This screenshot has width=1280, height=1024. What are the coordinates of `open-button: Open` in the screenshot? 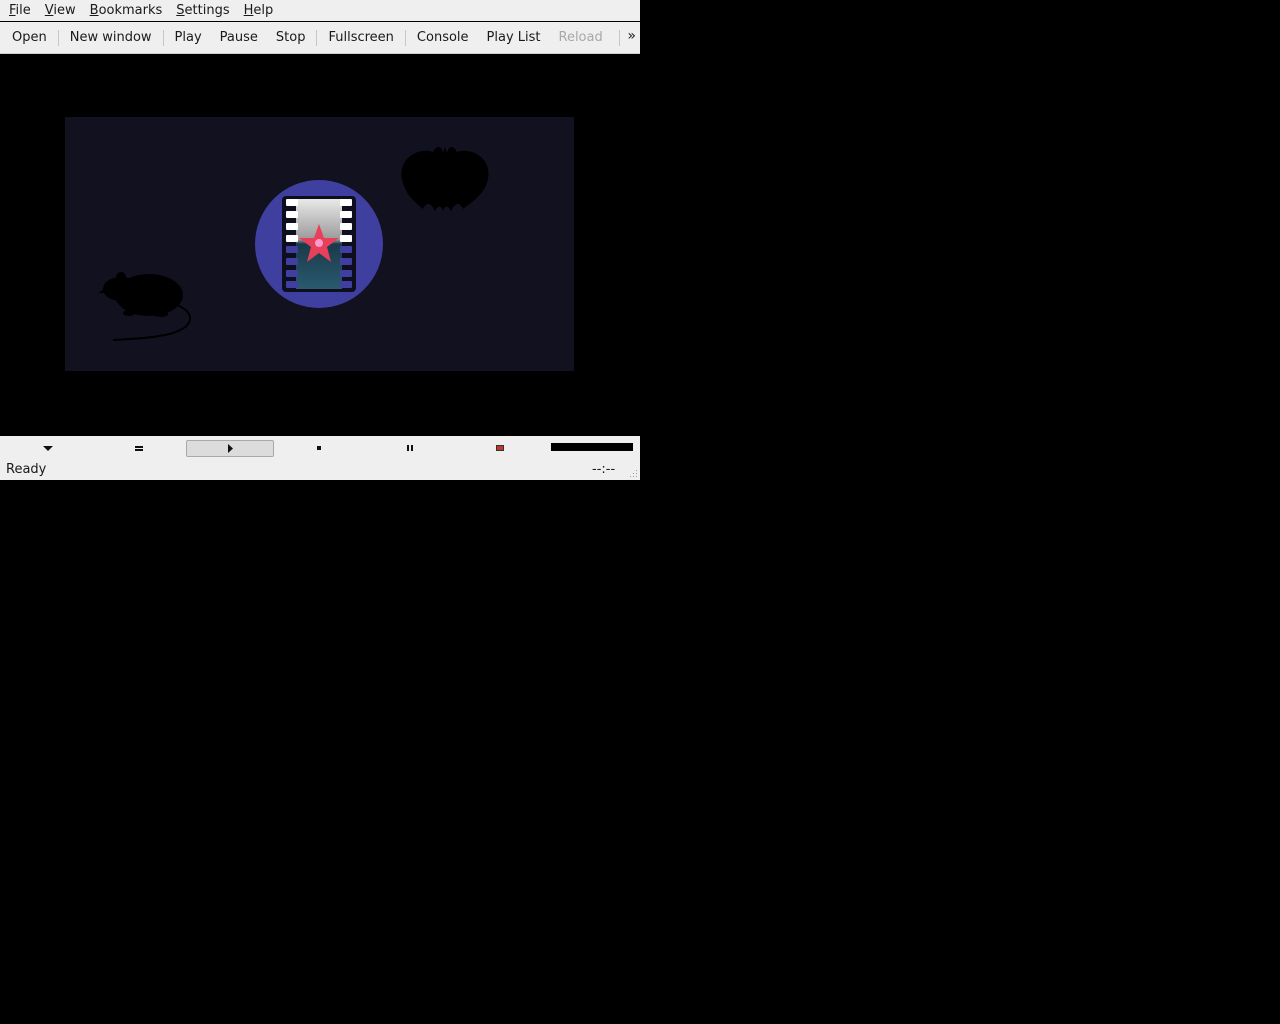 It's located at (28, 37).